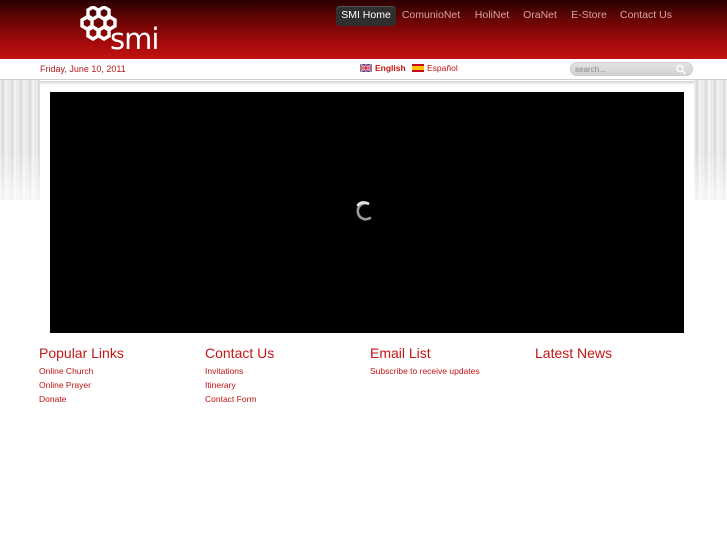 The height and width of the screenshot is (545, 727). I want to click on sub-bar: Friday, June 10, 2011 English Español, so click(363, 69).